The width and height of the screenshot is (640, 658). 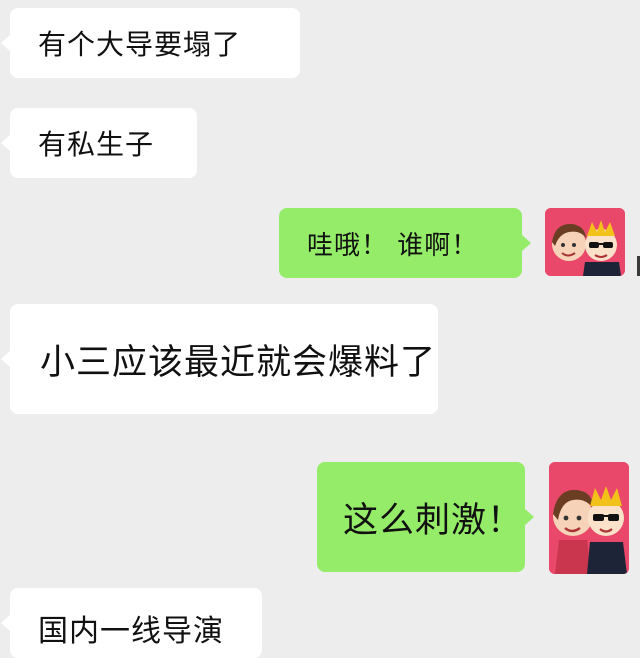 What do you see at coordinates (433, 520) in the screenshot?
I see `message-text: 这么刺激！` at bounding box center [433, 520].